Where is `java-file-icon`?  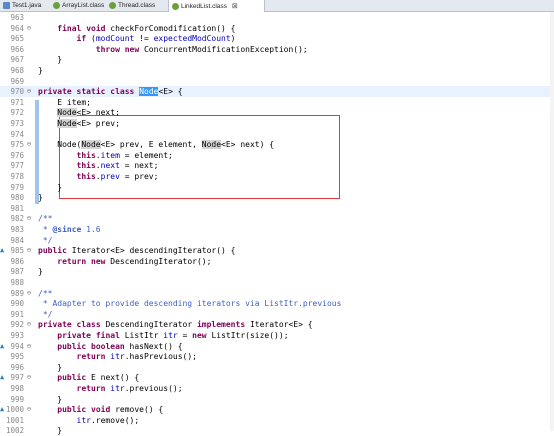
java-file-icon is located at coordinates (6, 5).